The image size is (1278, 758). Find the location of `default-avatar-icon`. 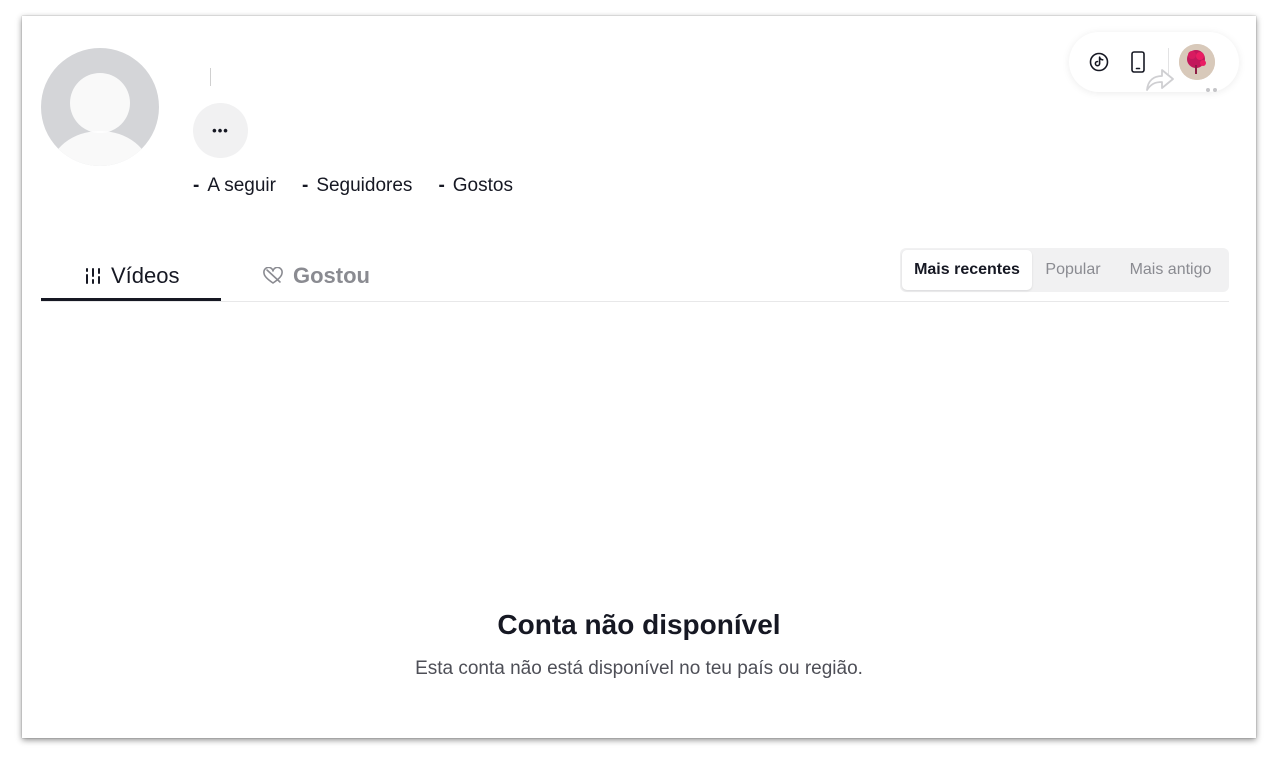

default-avatar-icon is located at coordinates (100, 119).